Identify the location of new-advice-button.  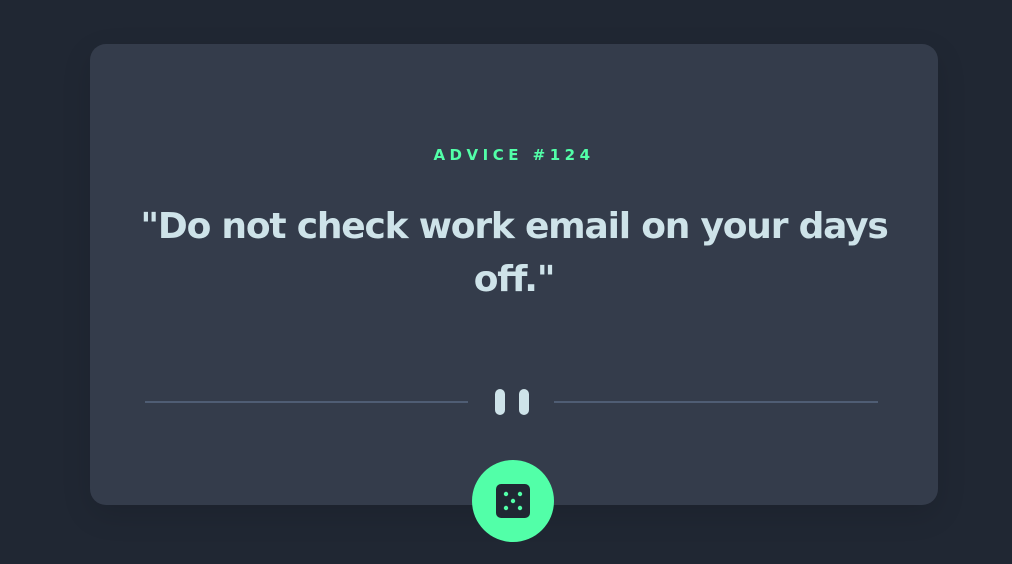
(513, 501).